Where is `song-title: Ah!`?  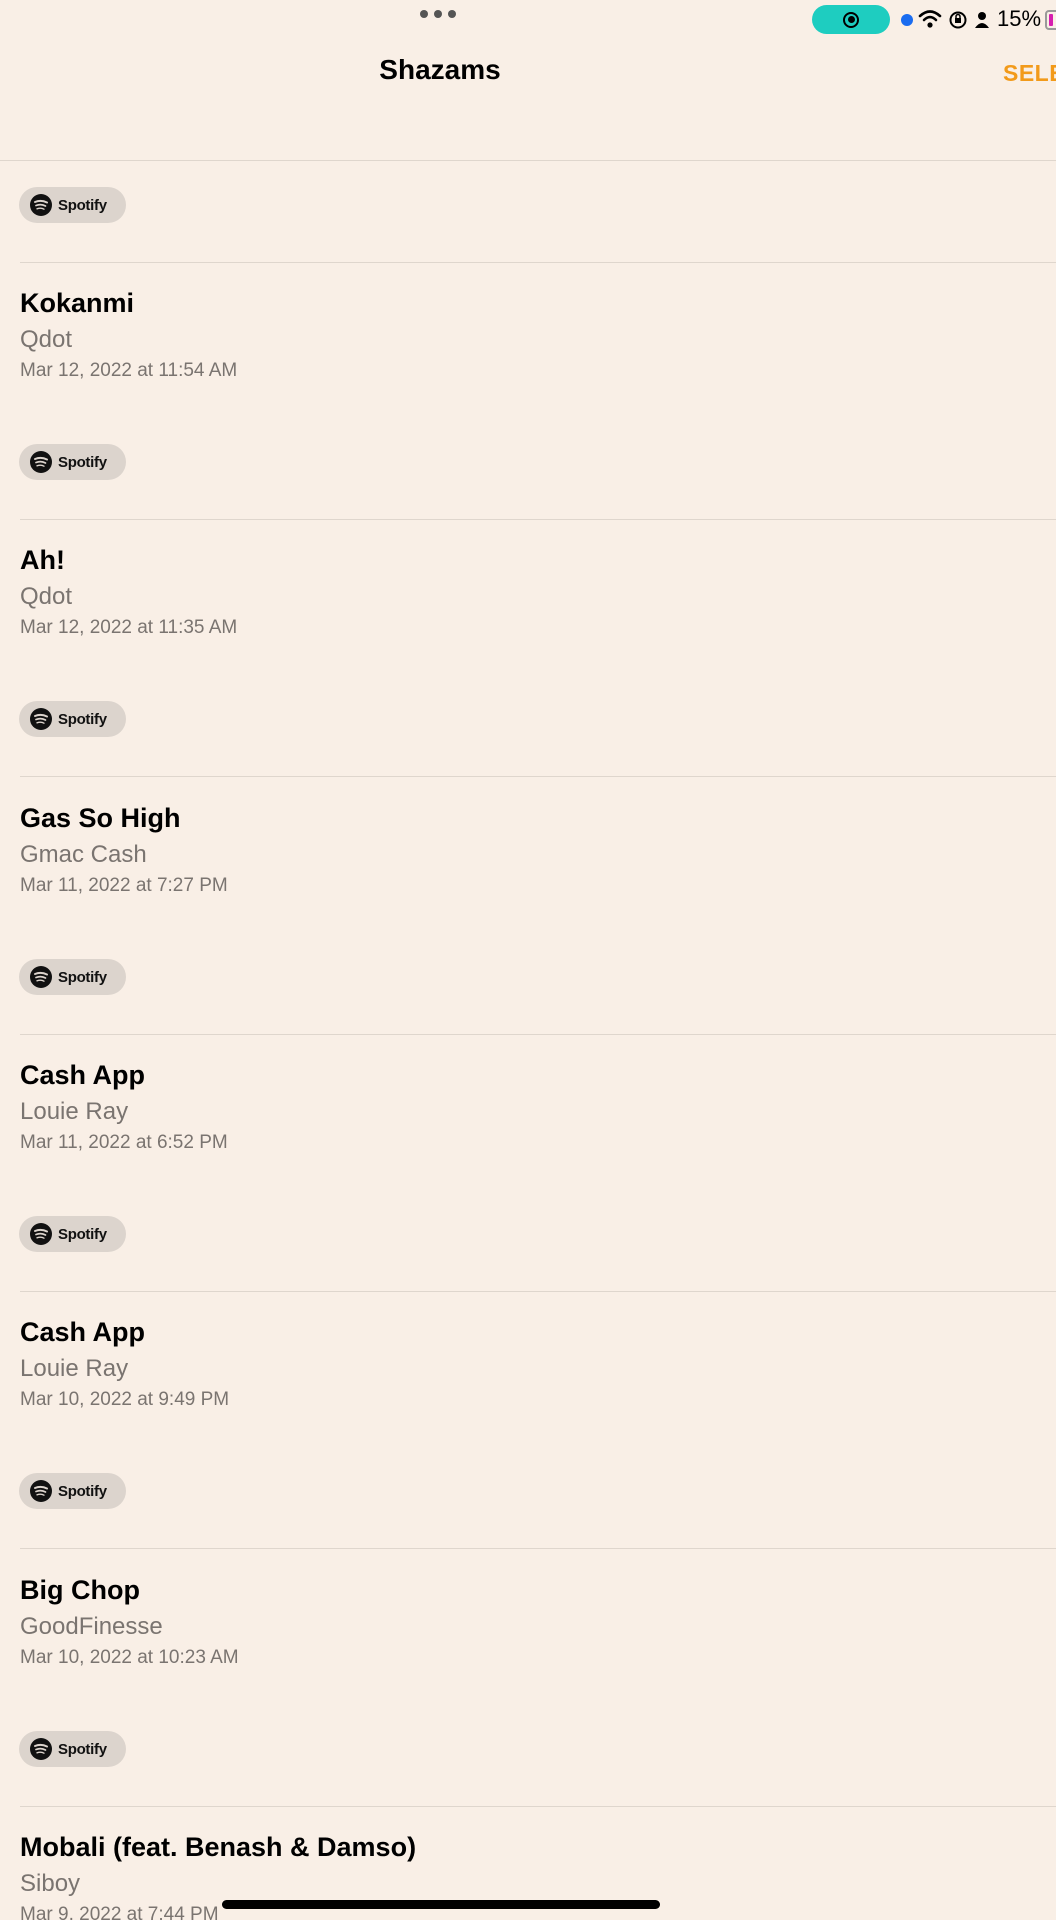 song-title: Ah! is located at coordinates (42, 560).